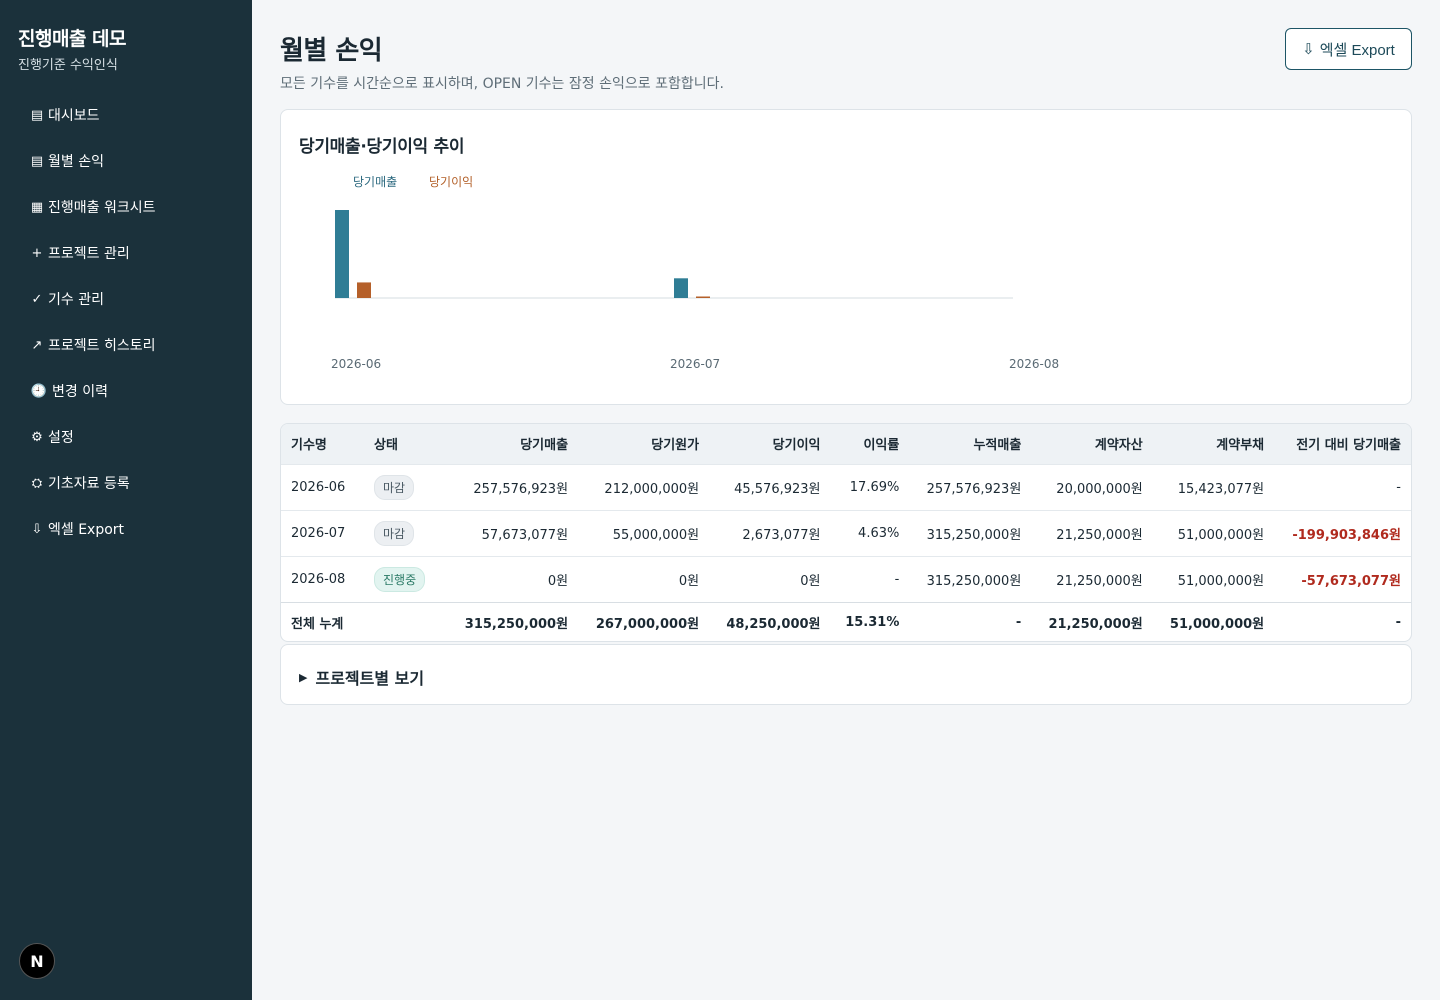 This screenshot has width=1440, height=1000. Describe the element at coordinates (322, 532) in the screenshot. I see `cell-period: 2026-07` at that location.